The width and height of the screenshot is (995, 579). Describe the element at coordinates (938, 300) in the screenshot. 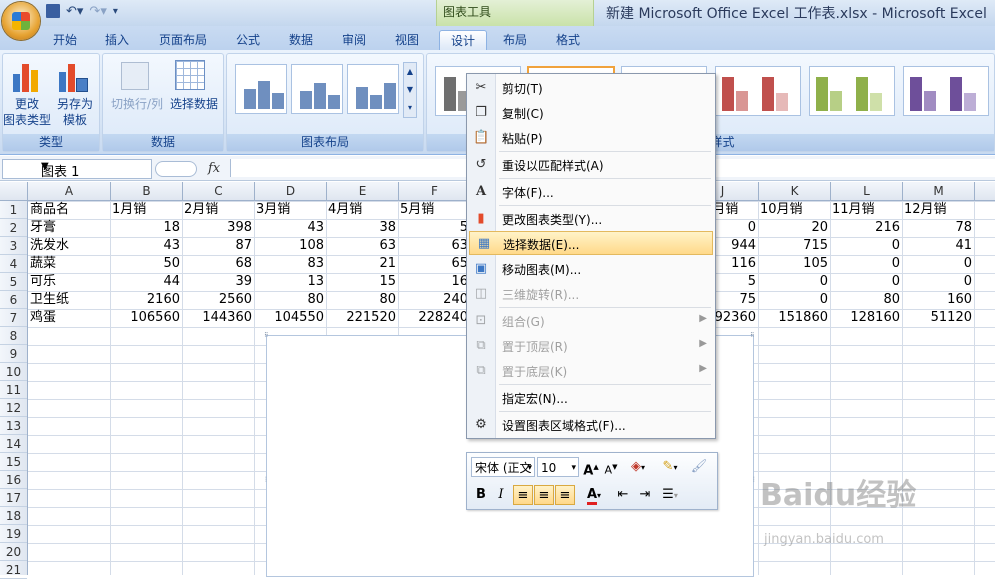

I see `table-cell: 160` at that location.